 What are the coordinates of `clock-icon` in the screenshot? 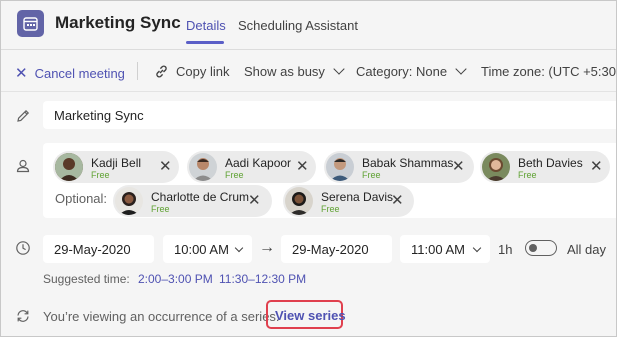 It's located at (23, 248).